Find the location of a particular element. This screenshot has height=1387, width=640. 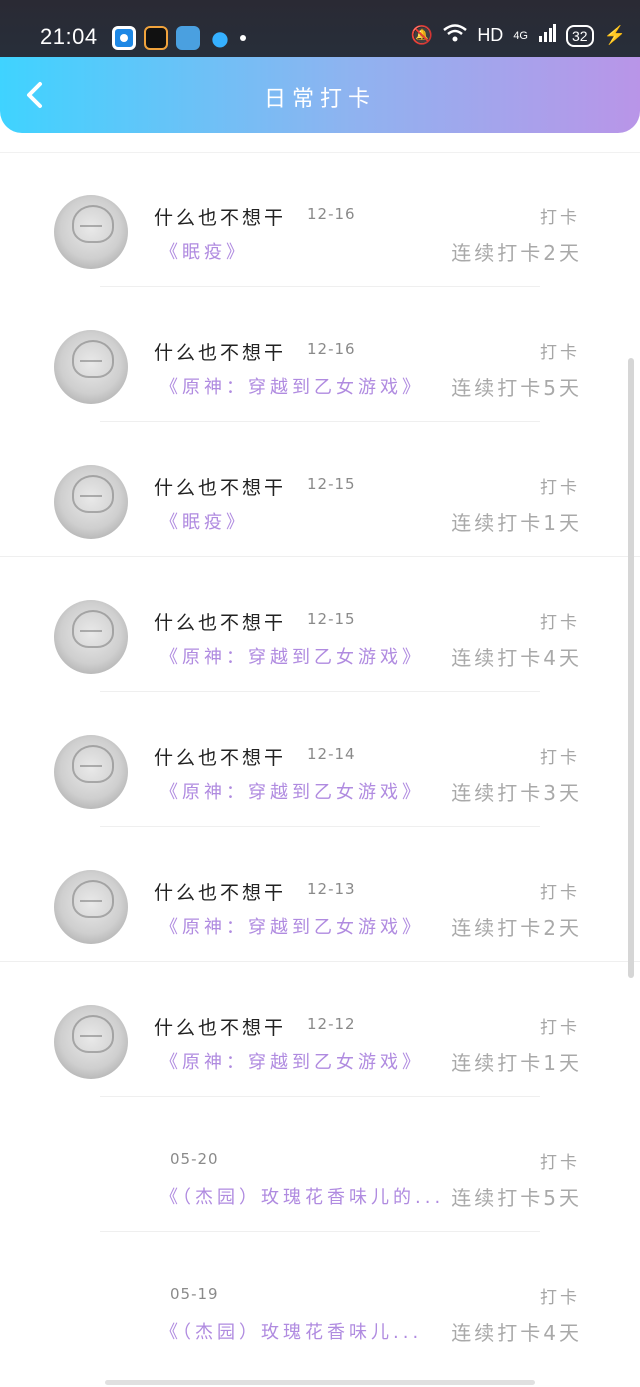

mute-icon: 🔕 is located at coordinates (422, 35).